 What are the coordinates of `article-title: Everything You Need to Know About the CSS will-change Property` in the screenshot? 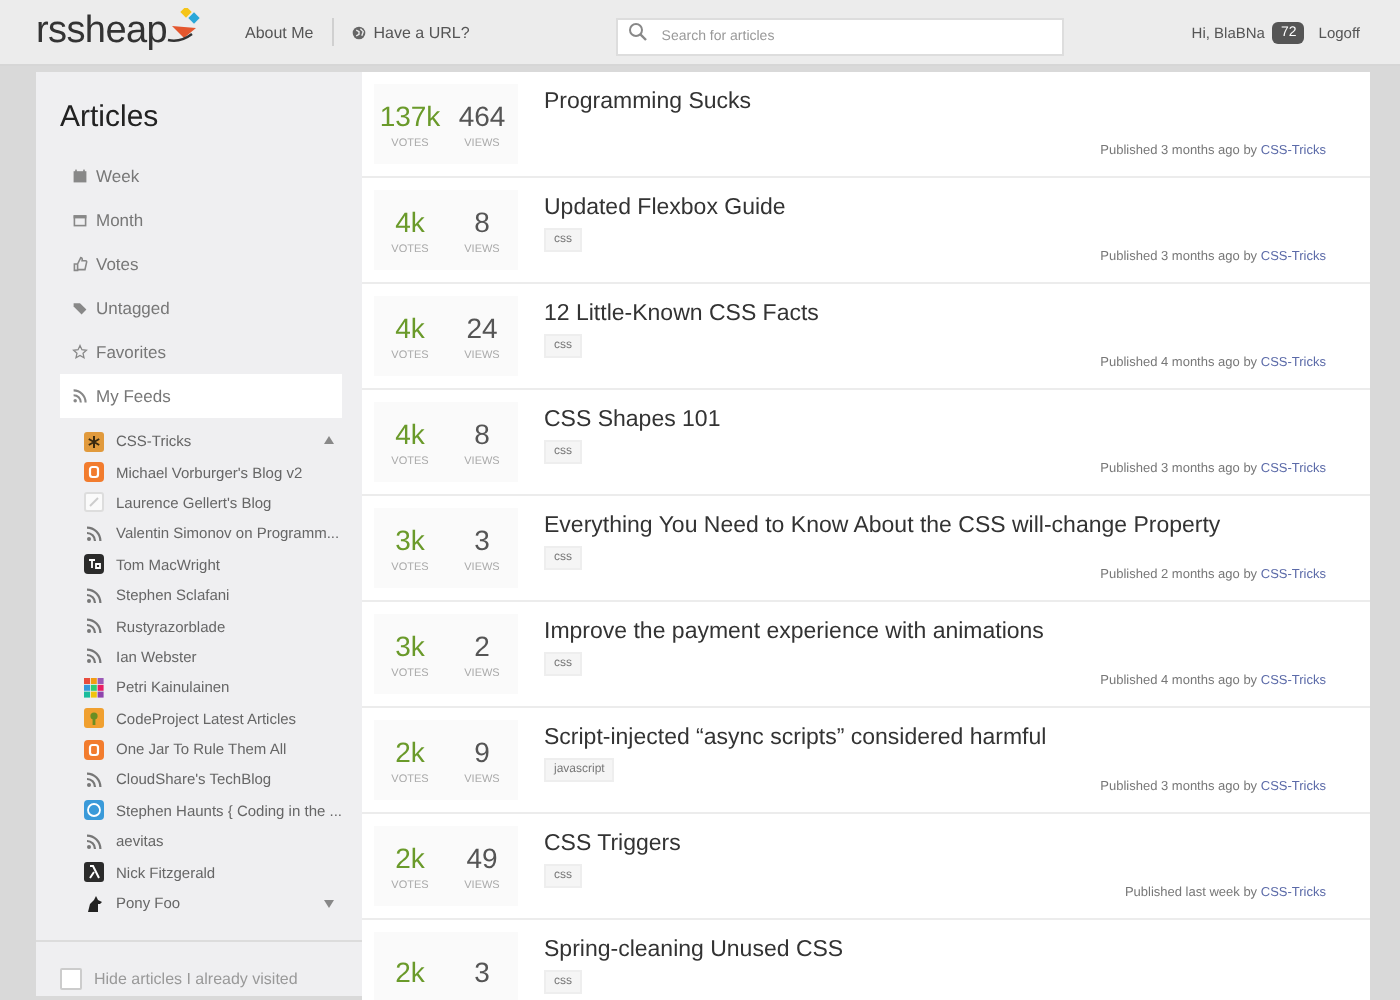 It's located at (957, 526).